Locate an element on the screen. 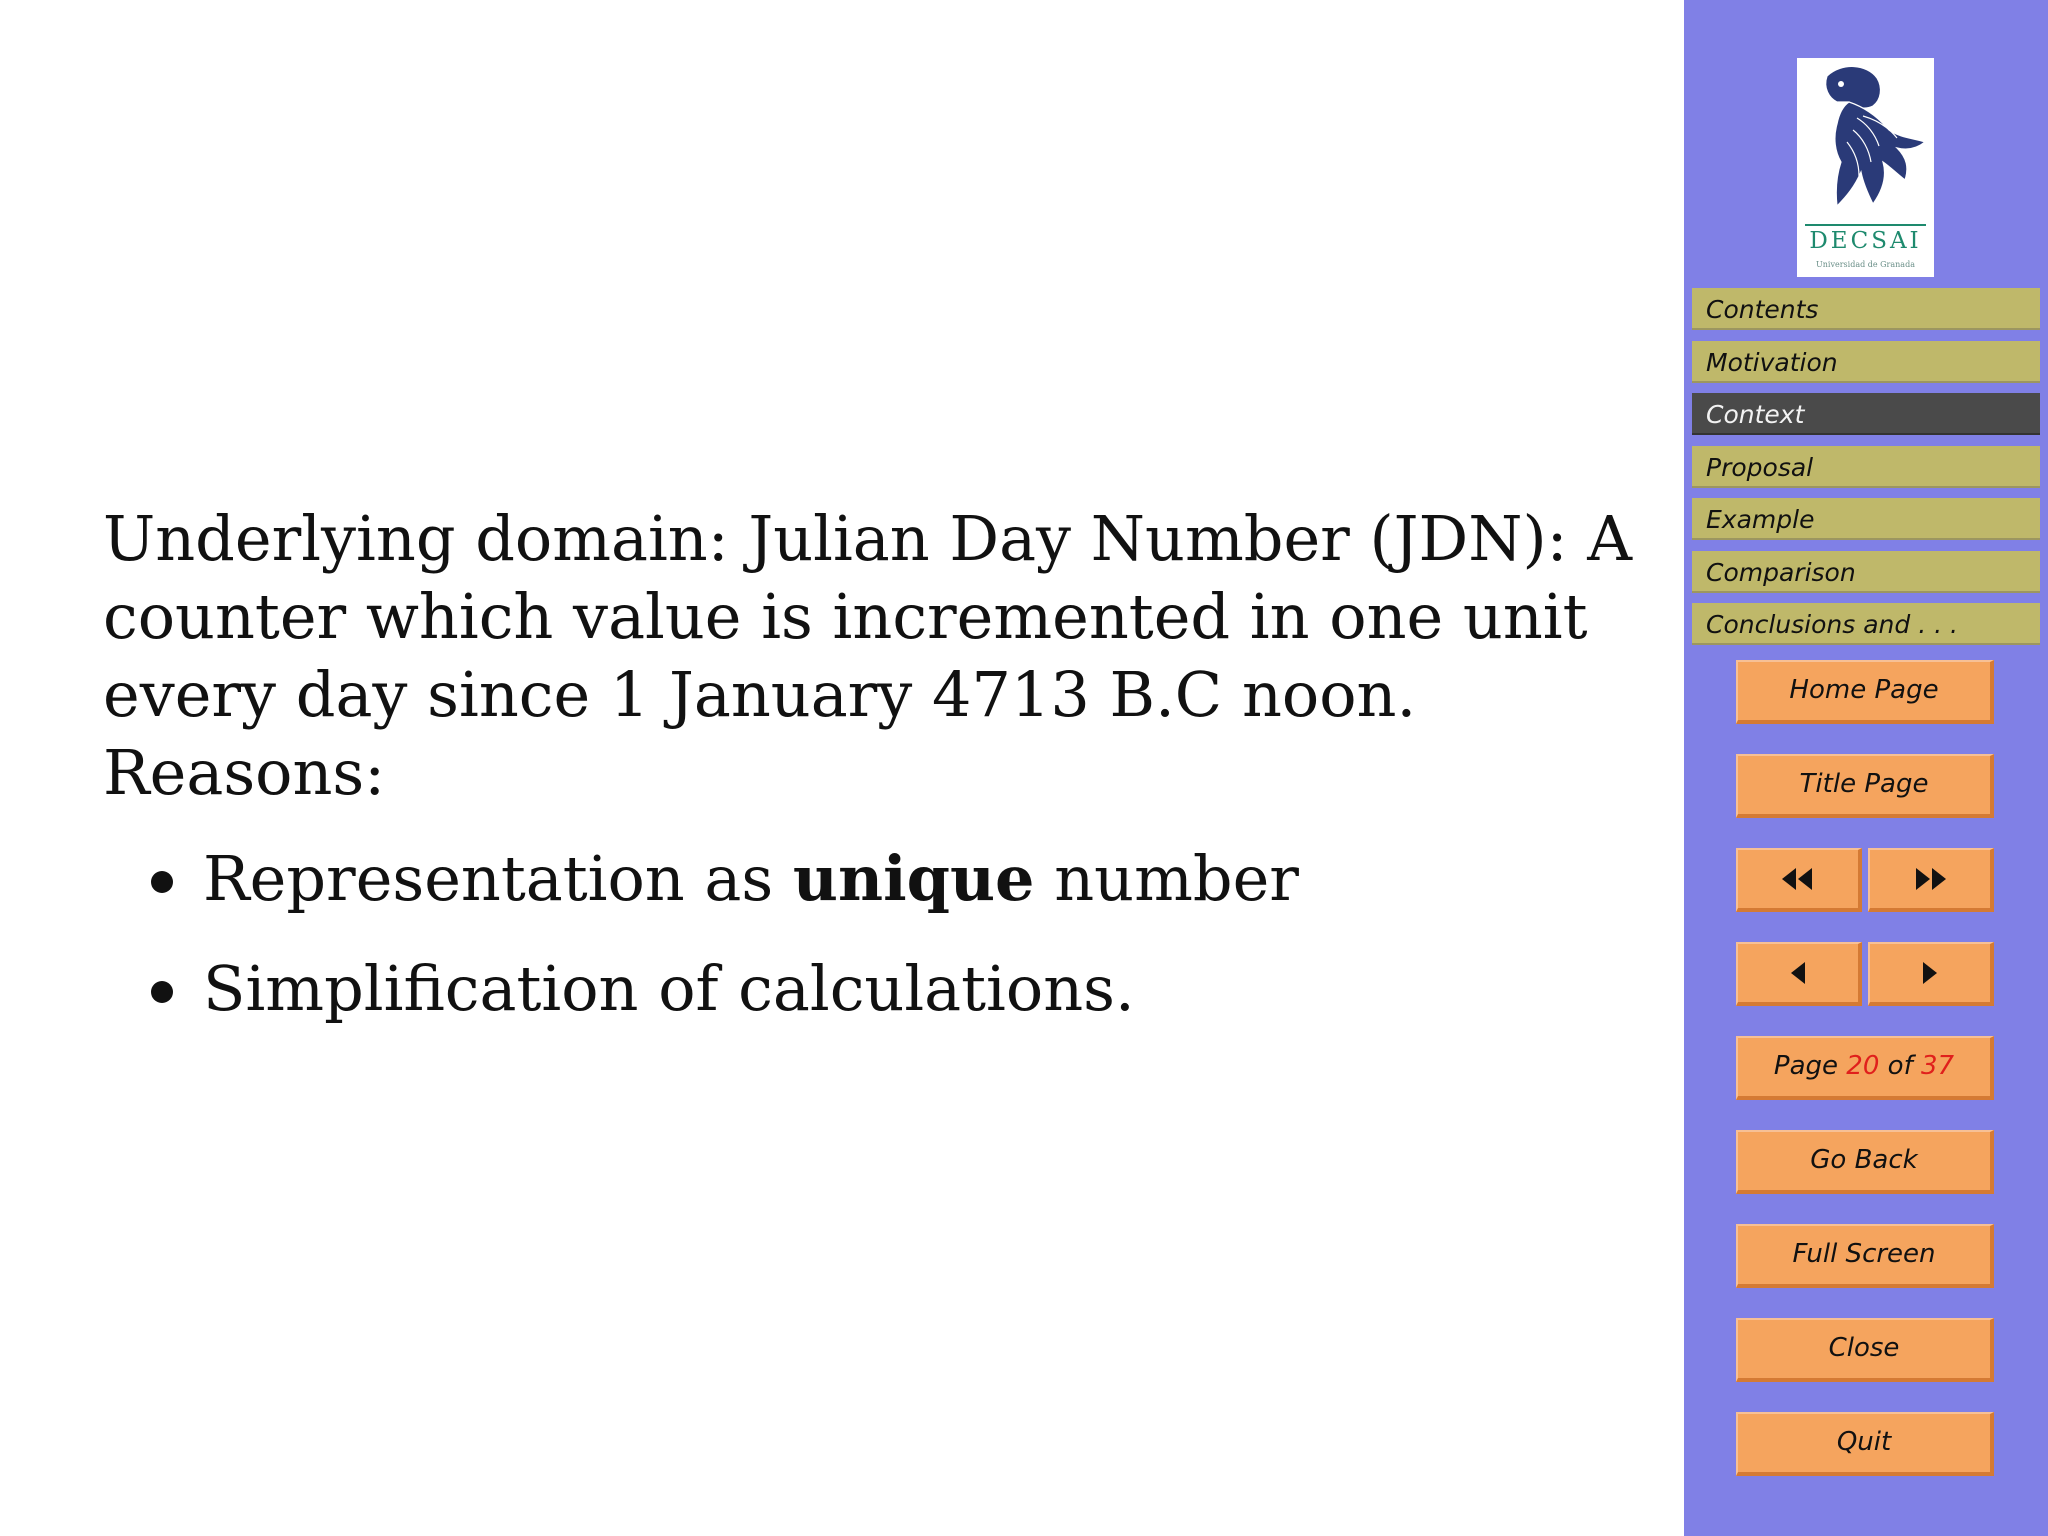 The image size is (2048, 1536). double-left-arrow-icon is located at coordinates (1797, 879).